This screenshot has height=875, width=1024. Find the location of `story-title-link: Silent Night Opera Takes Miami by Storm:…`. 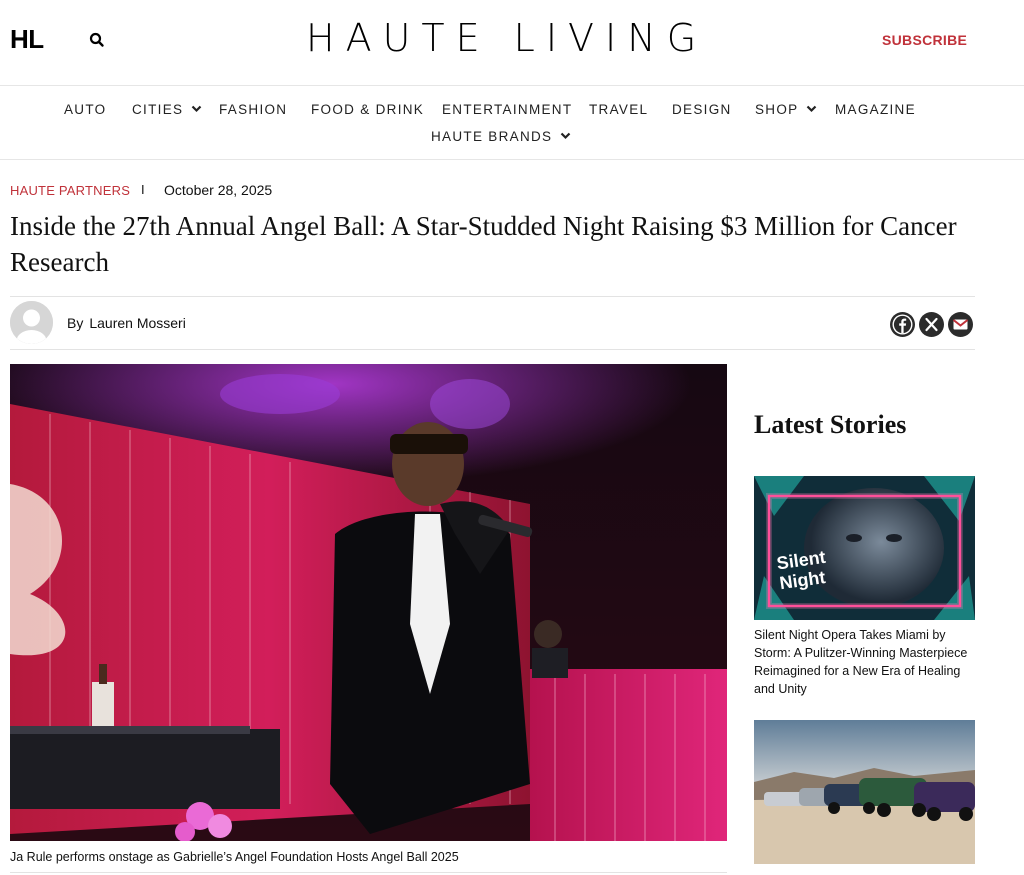

story-title-link: Silent Night Opera Takes Miami by Storm:… is located at coordinates (866, 662).